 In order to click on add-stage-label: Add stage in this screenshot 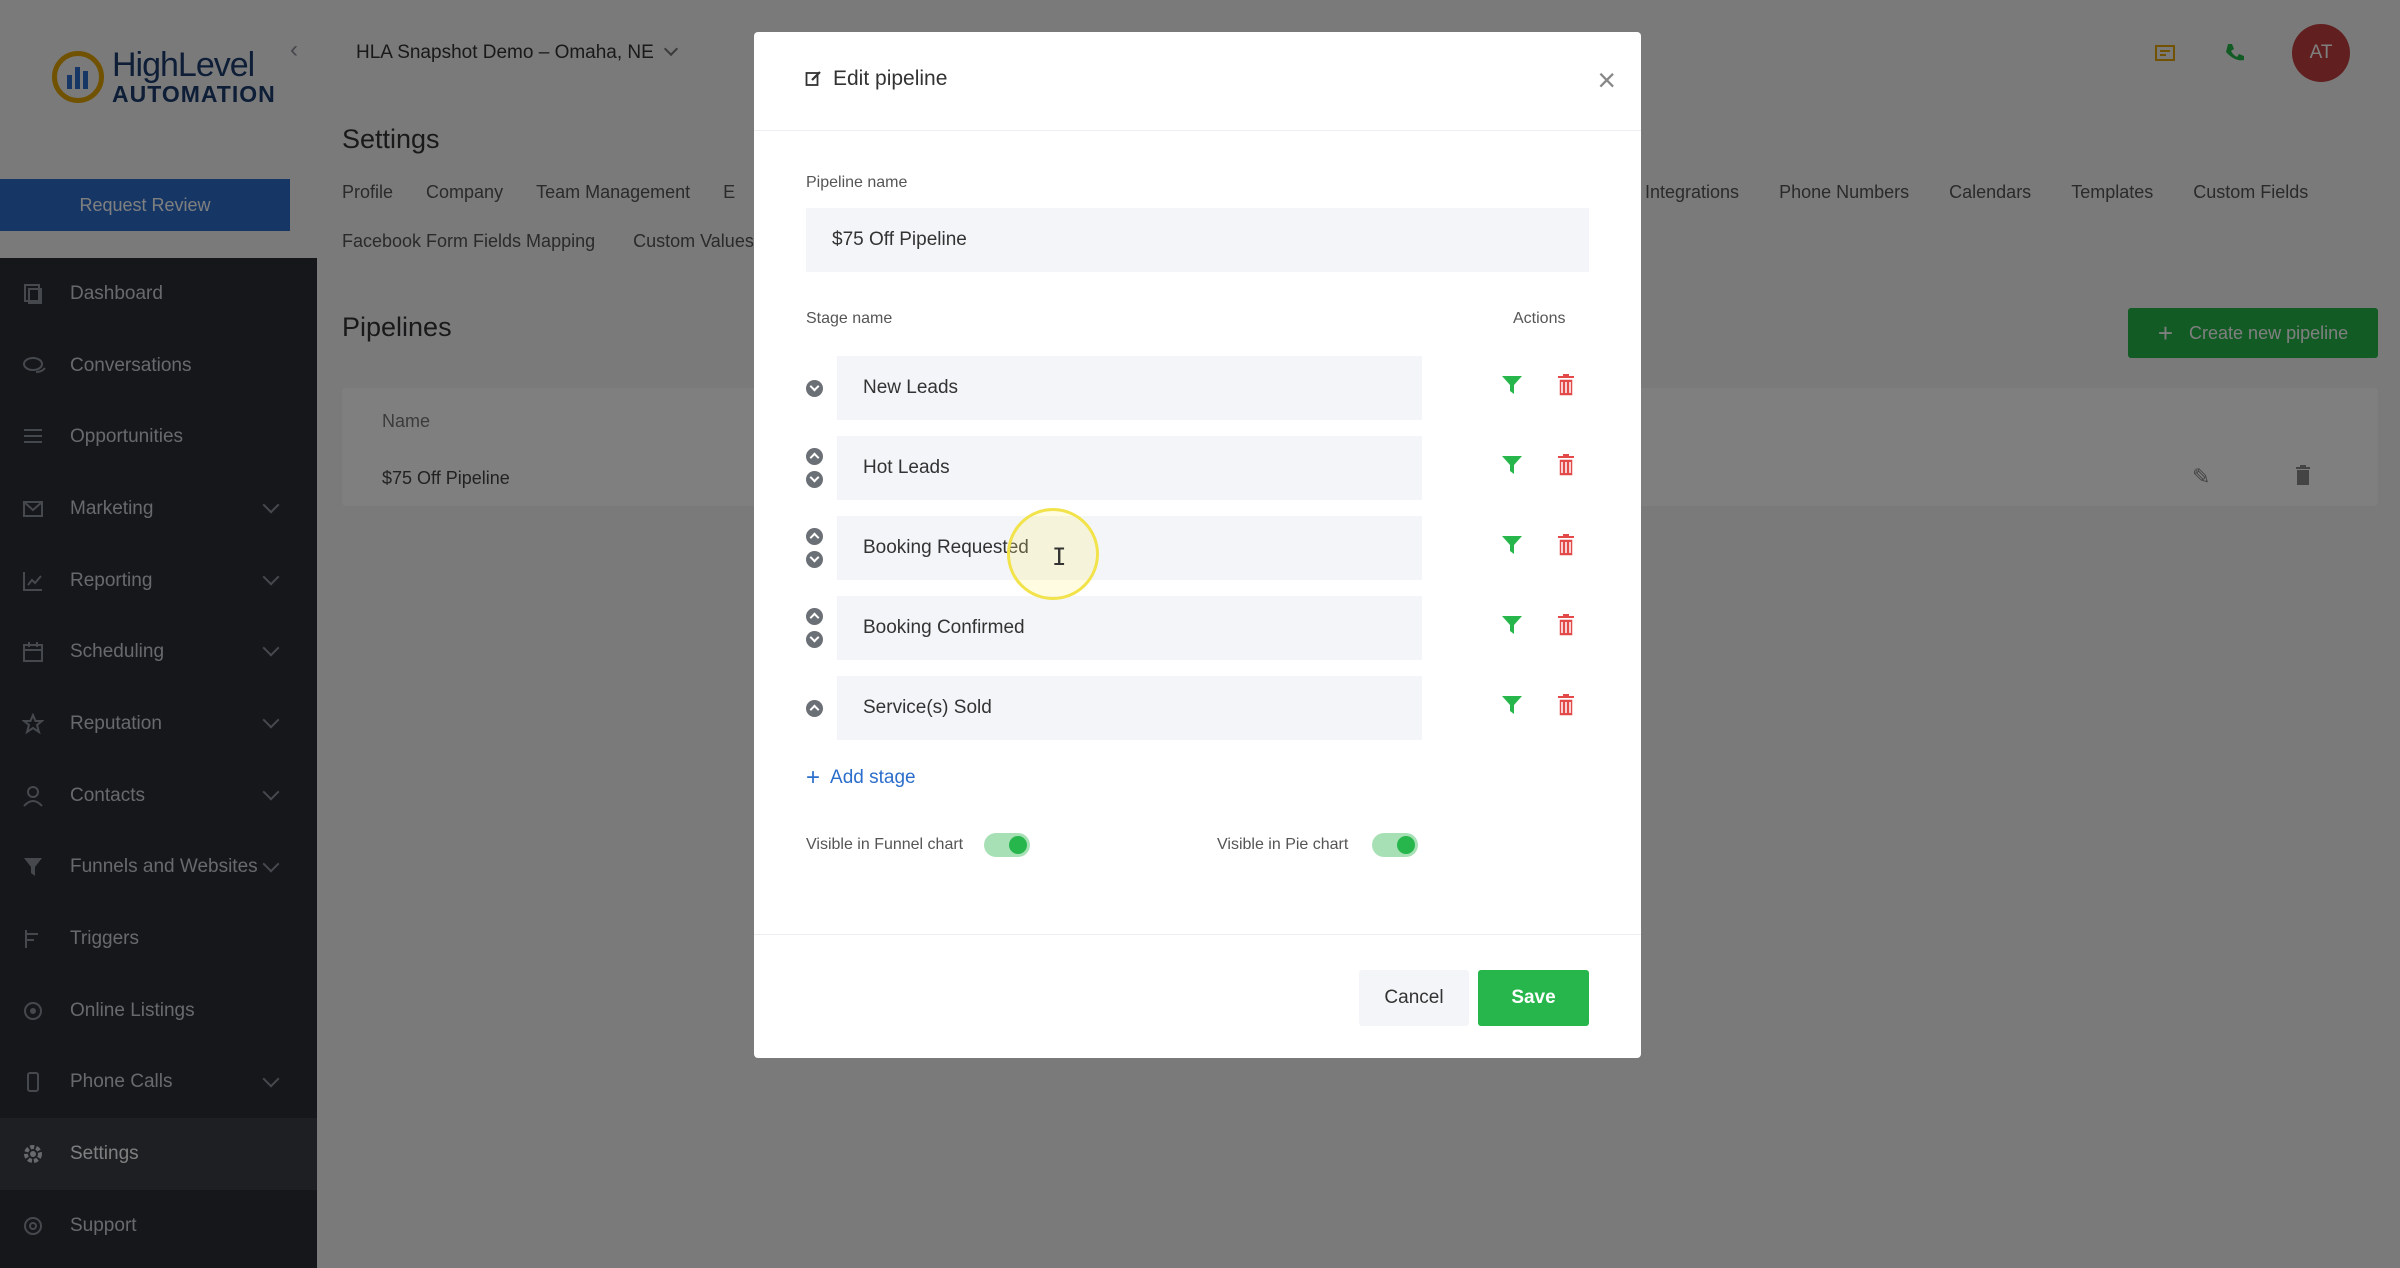, I will do `click(873, 777)`.